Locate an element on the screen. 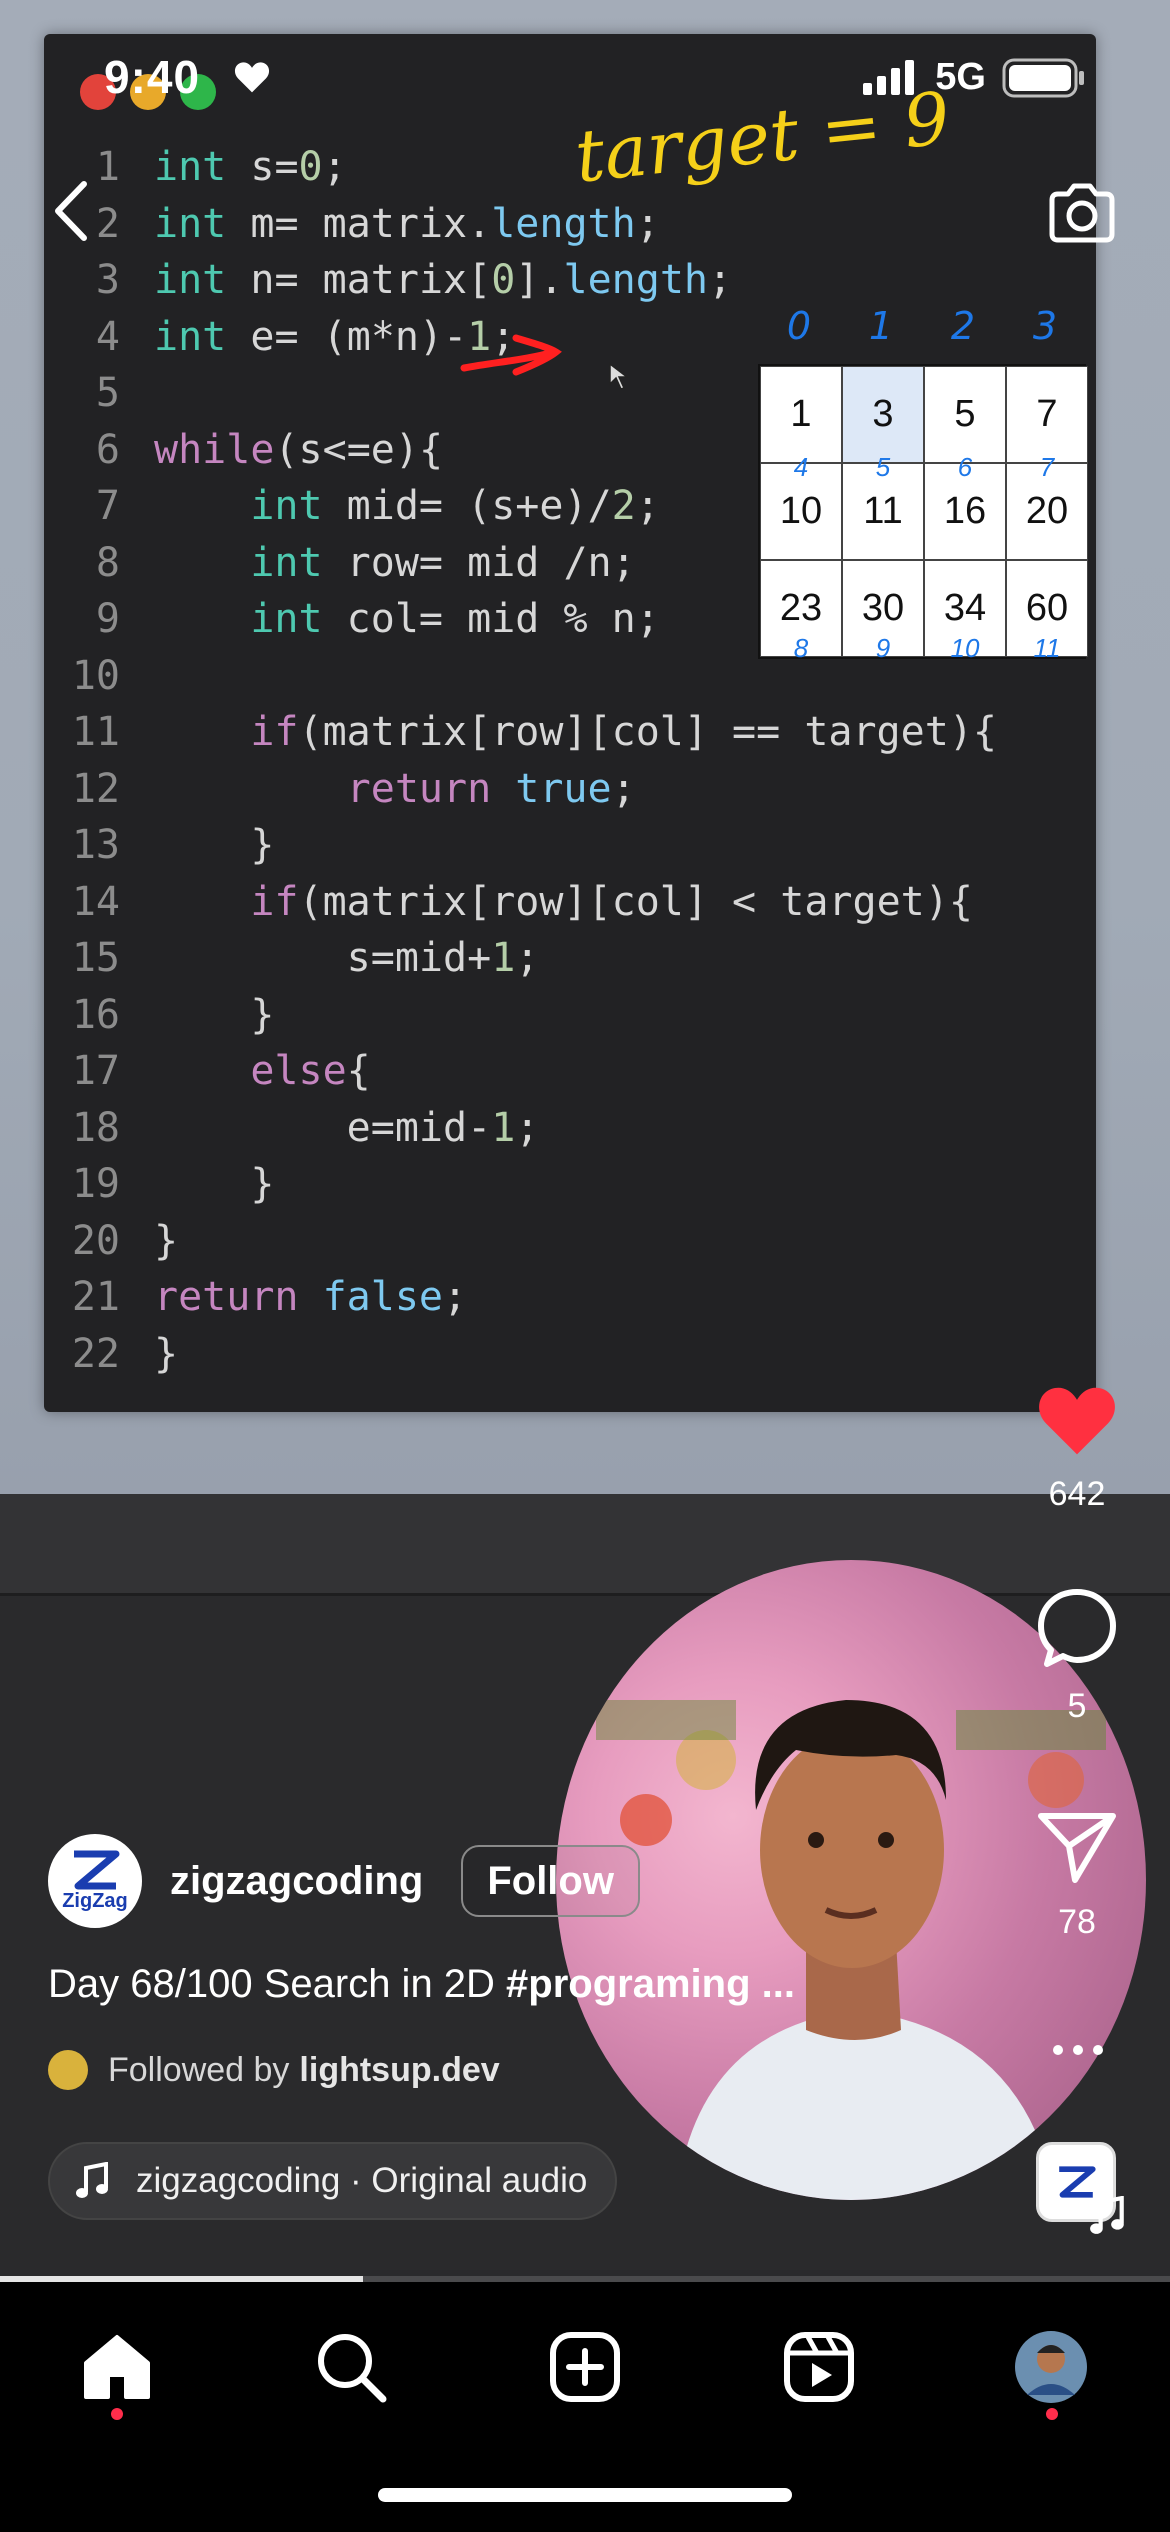  follower-avatar is located at coordinates (68, 2070).